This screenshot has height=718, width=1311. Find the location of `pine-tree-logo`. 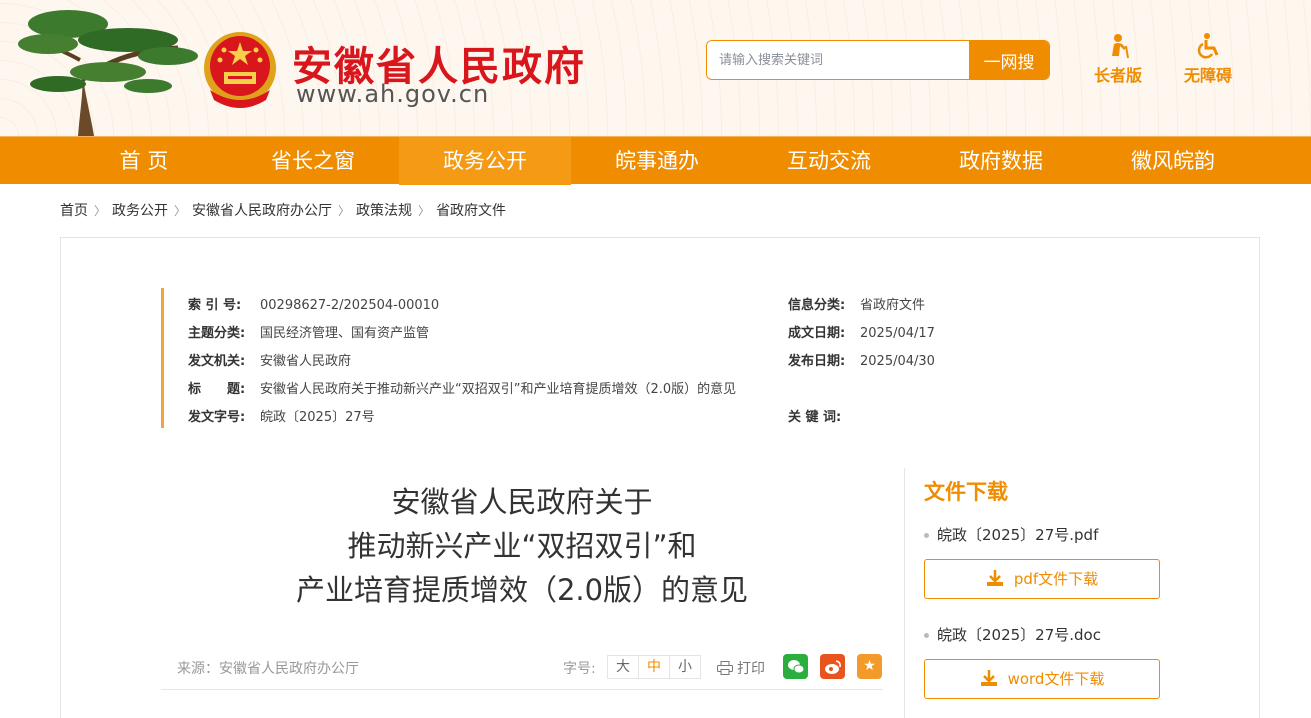

pine-tree-logo is located at coordinates (108, 73).